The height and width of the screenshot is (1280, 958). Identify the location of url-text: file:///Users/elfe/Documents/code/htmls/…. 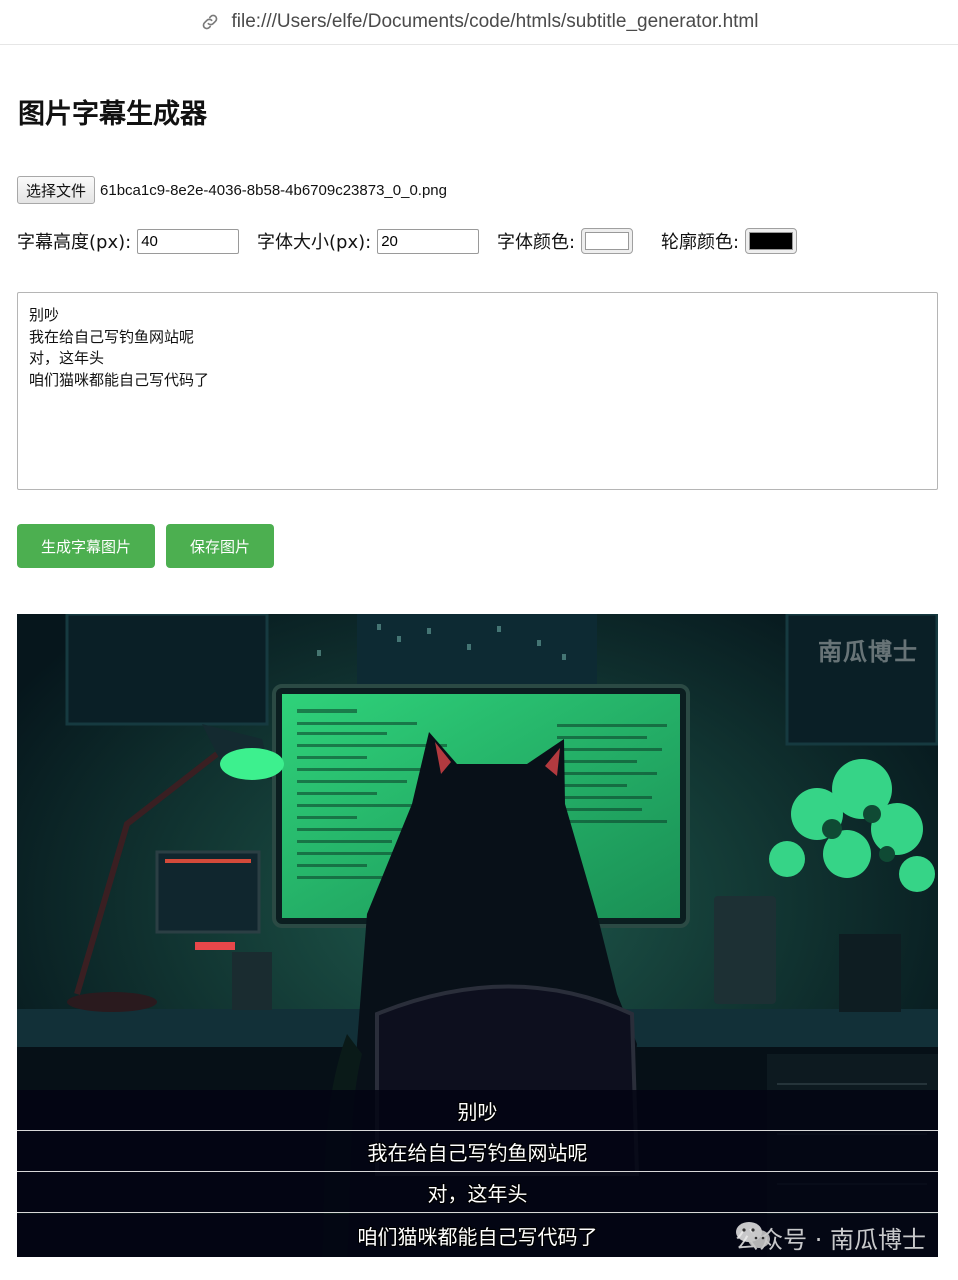
(495, 21).